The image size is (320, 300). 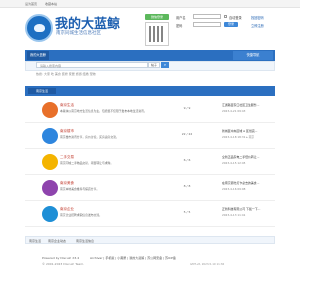 What do you see at coordinates (187, 160) in the screenshot?
I see `forum-stats: 6 / 6` at bounding box center [187, 160].